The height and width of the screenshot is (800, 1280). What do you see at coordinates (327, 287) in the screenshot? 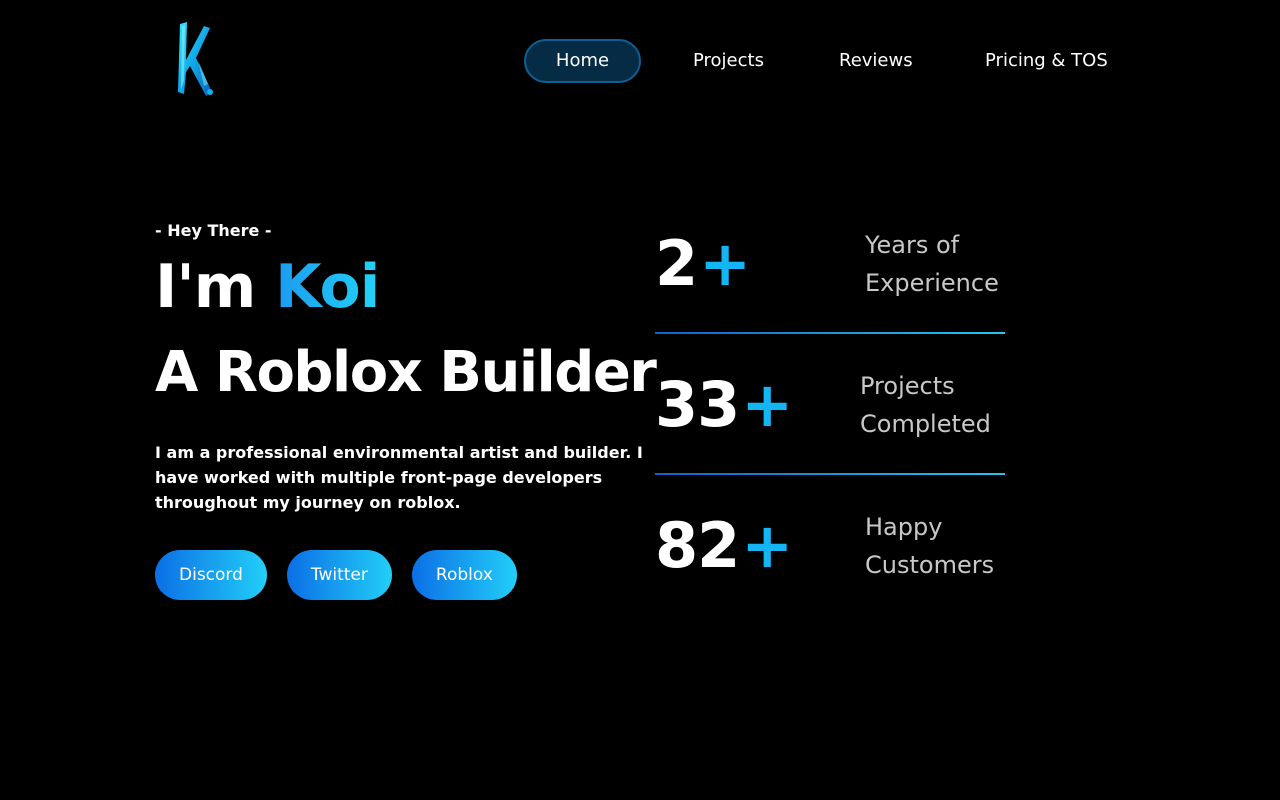
I see `hero-name: Koi` at bounding box center [327, 287].